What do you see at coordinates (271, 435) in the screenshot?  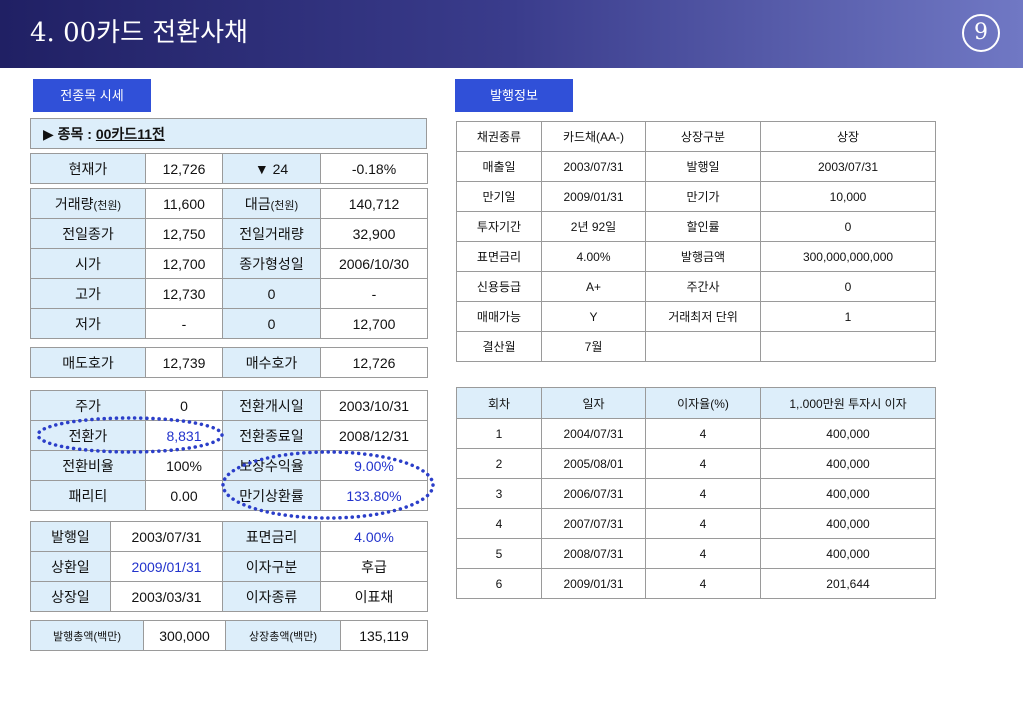 I see `conversion-label: 전환종료일` at bounding box center [271, 435].